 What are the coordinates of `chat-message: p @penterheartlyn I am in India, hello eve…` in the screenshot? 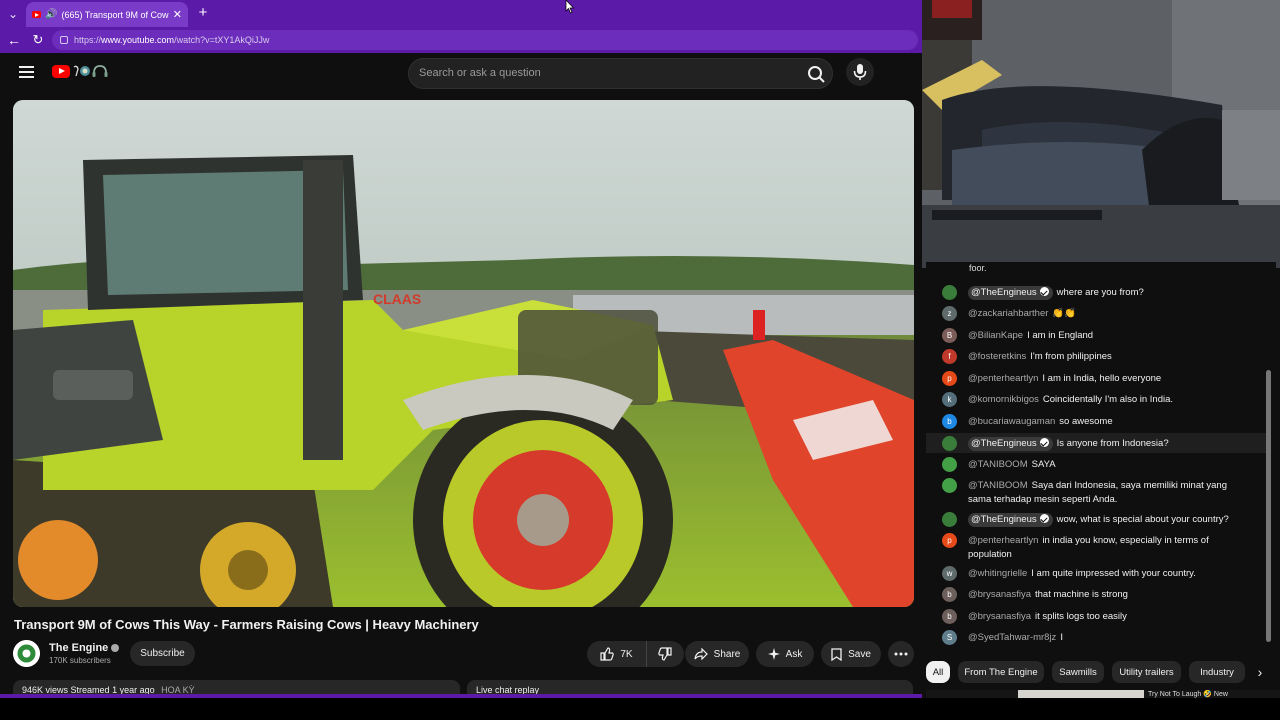 It's located at (1096, 378).